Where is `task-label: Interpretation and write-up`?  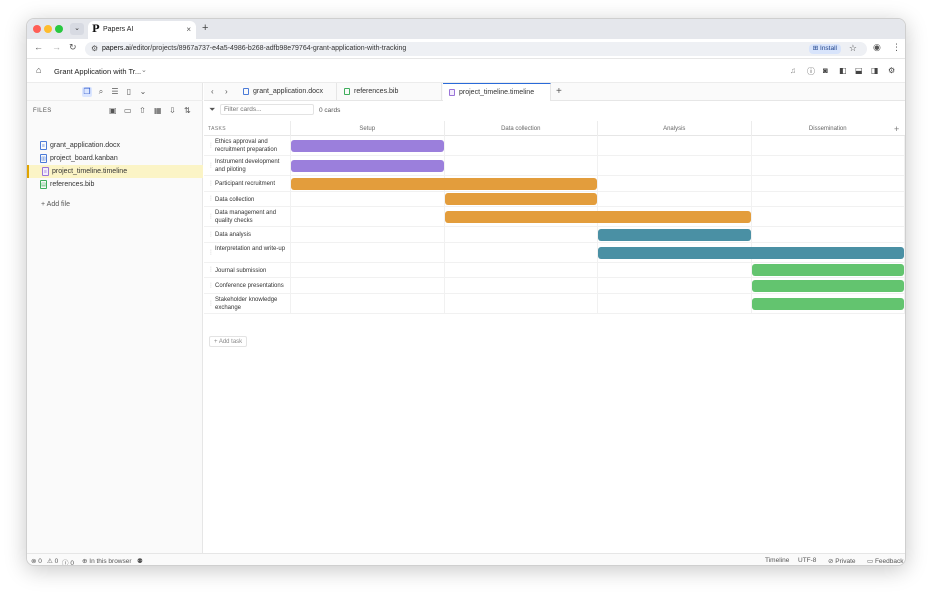
task-label: Interpretation and write-up is located at coordinates (251, 249).